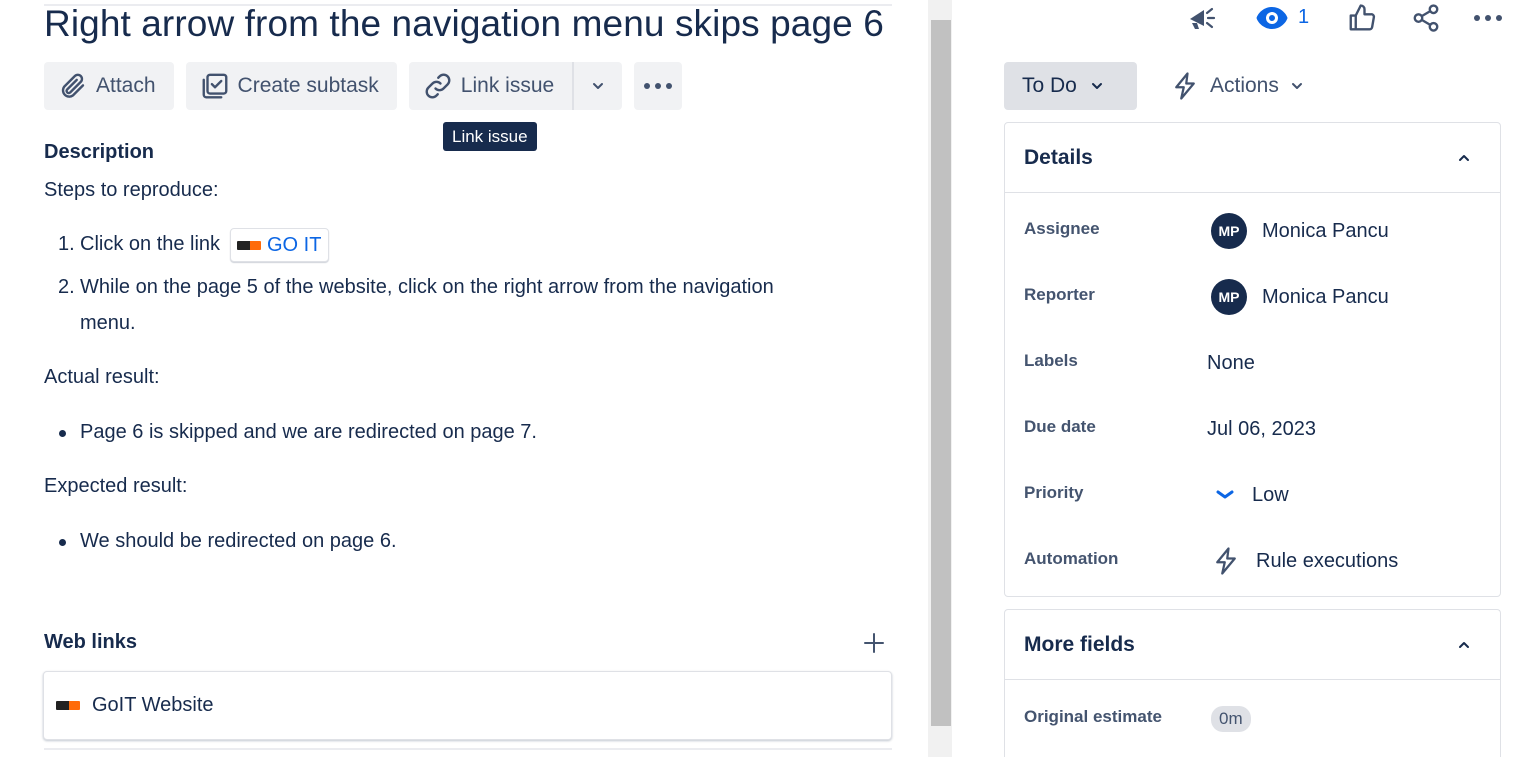  What do you see at coordinates (308, 85) in the screenshot?
I see `create-subtask-label: Create subtask` at bounding box center [308, 85].